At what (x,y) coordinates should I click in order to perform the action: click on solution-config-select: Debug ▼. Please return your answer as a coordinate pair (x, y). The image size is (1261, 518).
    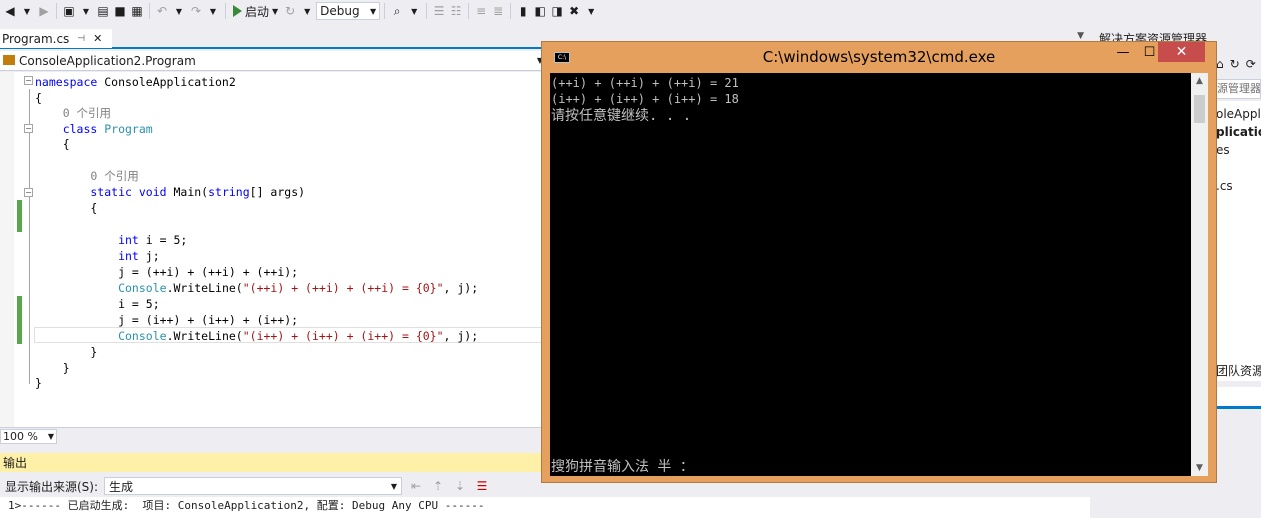
    Looking at the image, I should click on (348, 11).